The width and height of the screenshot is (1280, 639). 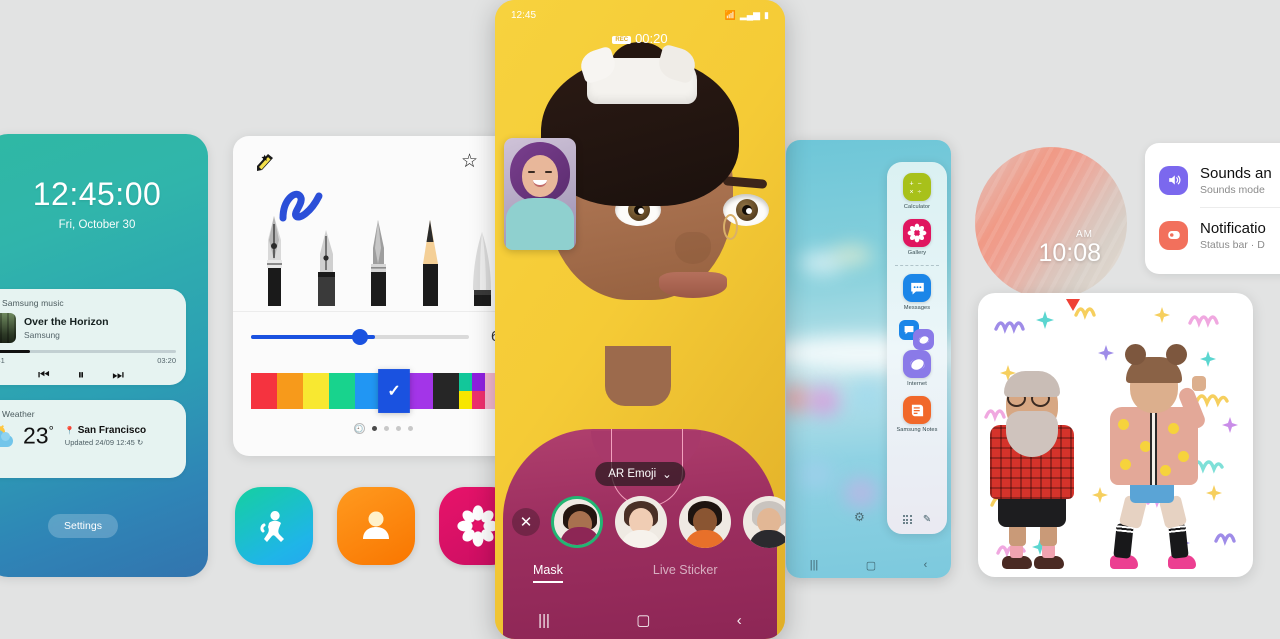 I want to click on right-phone-nav-bar: ||| ▢ ‹, so click(x=868, y=565).